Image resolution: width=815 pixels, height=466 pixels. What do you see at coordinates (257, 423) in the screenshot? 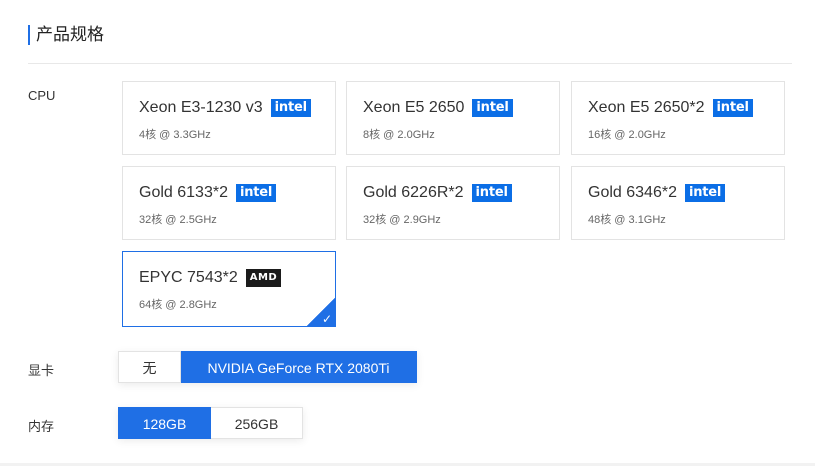
I see `memory-option-256gb: 256GB` at bounding box center [257, 423].